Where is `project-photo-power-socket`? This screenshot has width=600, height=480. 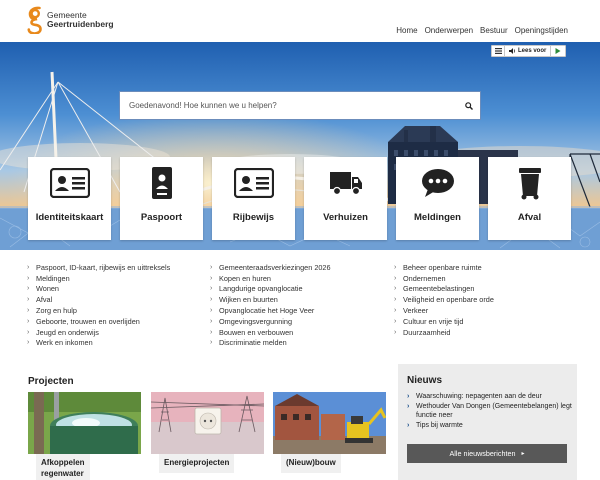 project-photo-power-socket is located at coordinates (207, 423).